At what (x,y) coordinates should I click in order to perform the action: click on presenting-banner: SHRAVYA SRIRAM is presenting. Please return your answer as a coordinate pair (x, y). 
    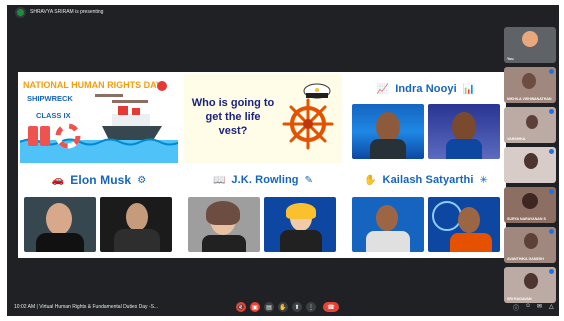
    Looking at the image, I should click on (283, 12).